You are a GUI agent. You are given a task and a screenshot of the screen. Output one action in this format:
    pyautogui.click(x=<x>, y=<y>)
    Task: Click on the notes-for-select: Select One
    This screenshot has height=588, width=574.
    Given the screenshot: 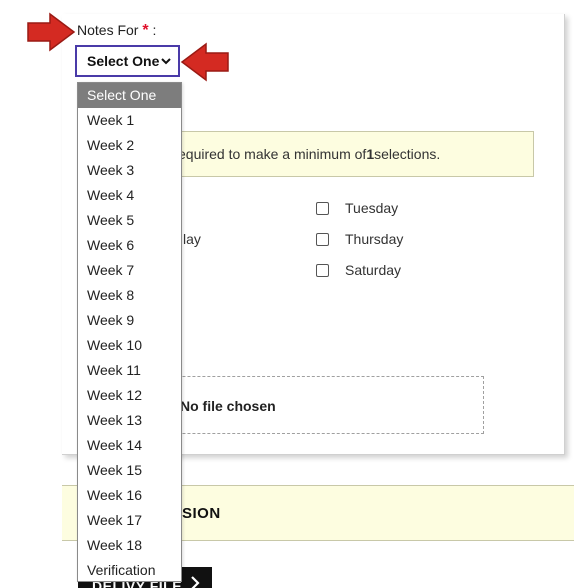 What is the action you would take?
    pyautogui.click(x=127, y=61)
    